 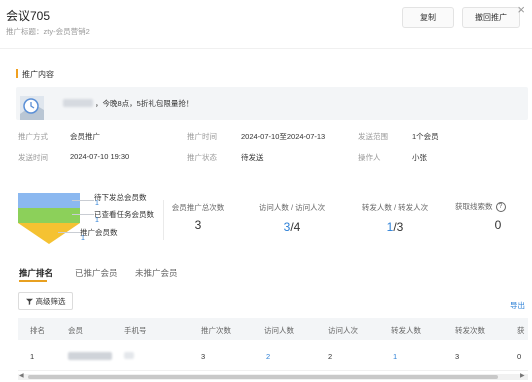 I want to click on cell-visitors: 2, so click(x=268, y=356).